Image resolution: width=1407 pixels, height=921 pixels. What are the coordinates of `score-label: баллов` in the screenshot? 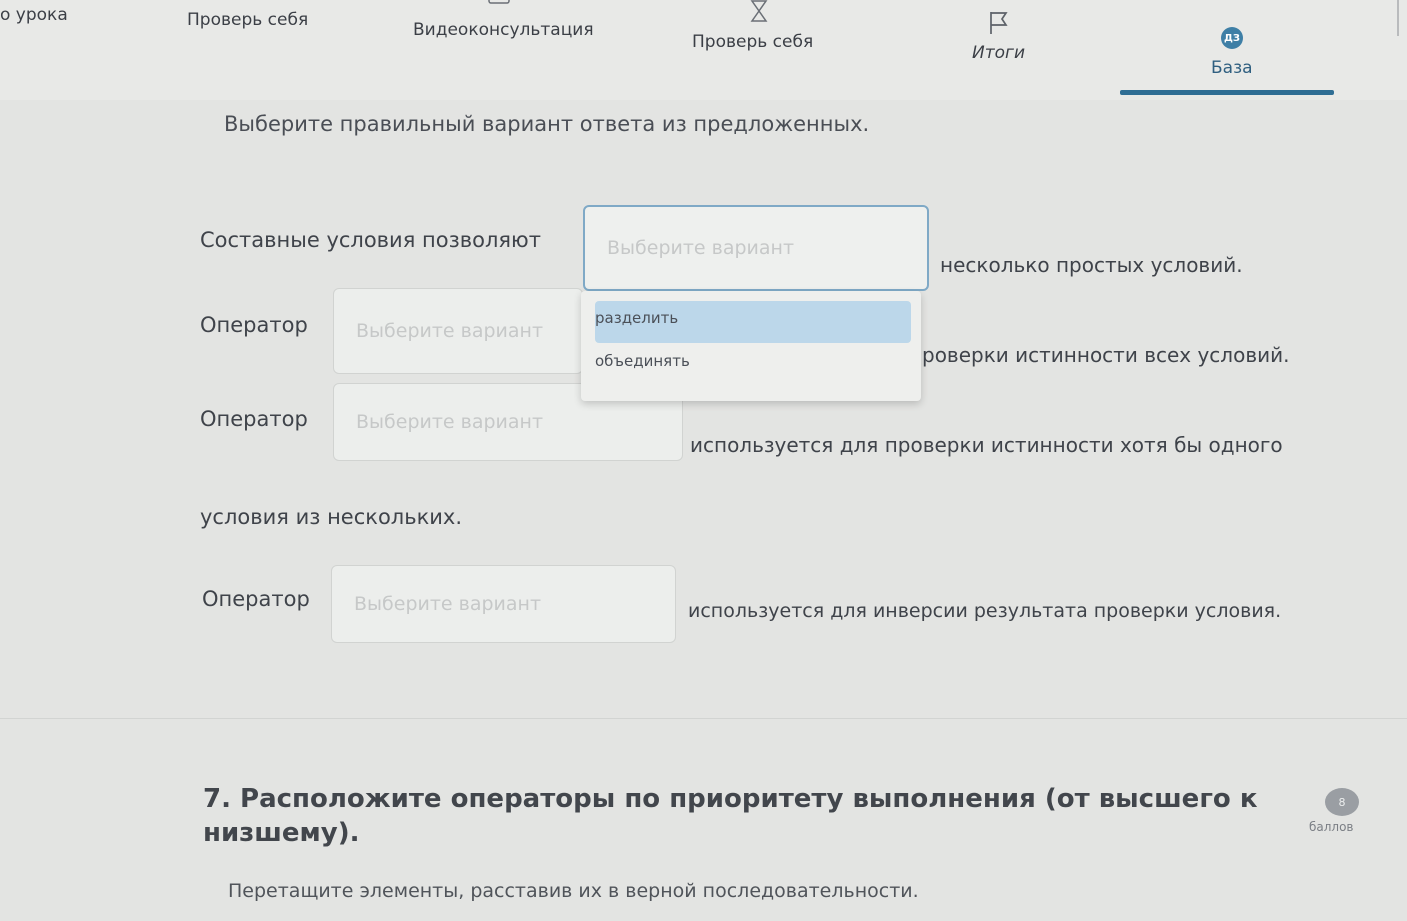 It's located at (1331, 827).